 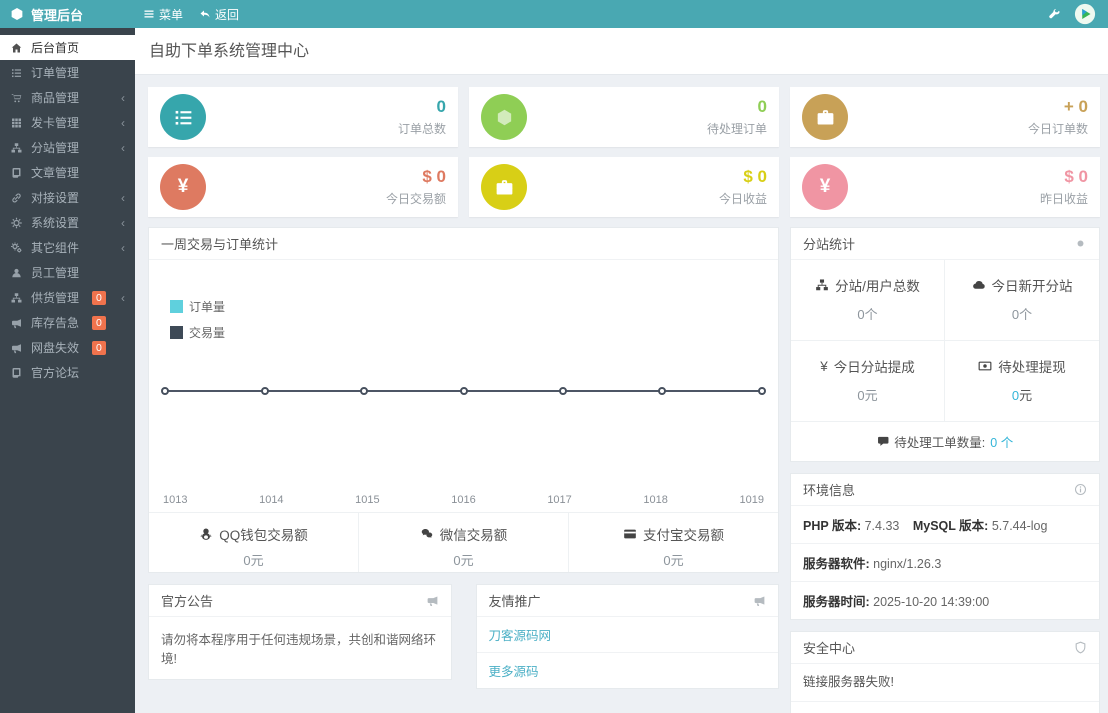 What do you see at coordinates (99, 322) in the screenshot?
I see `count-badge: 0` at bounding box center [99, 322].